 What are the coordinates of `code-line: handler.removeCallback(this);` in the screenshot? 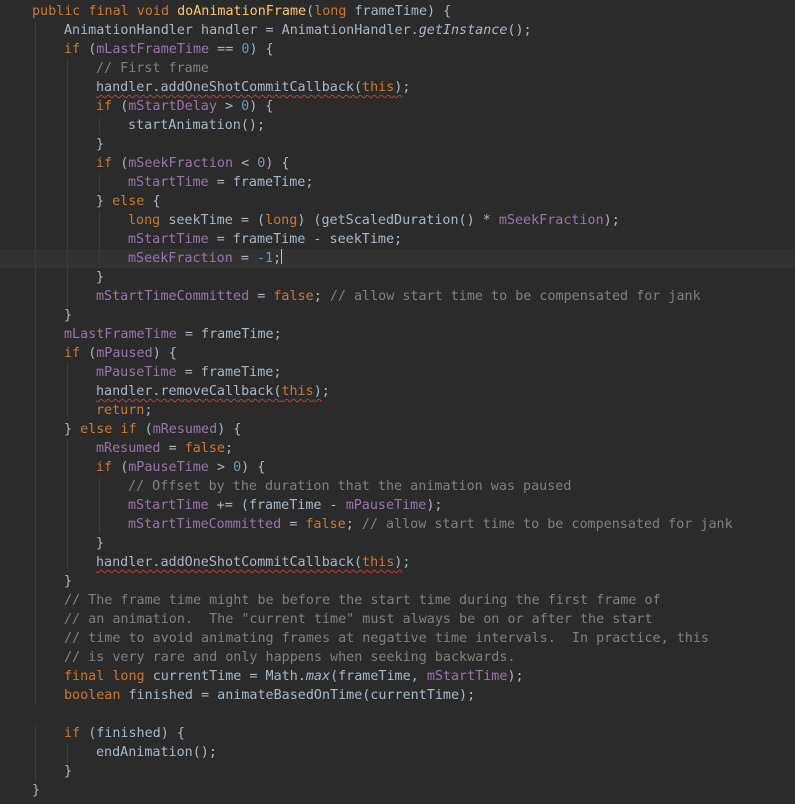 It's located at (397, 391).